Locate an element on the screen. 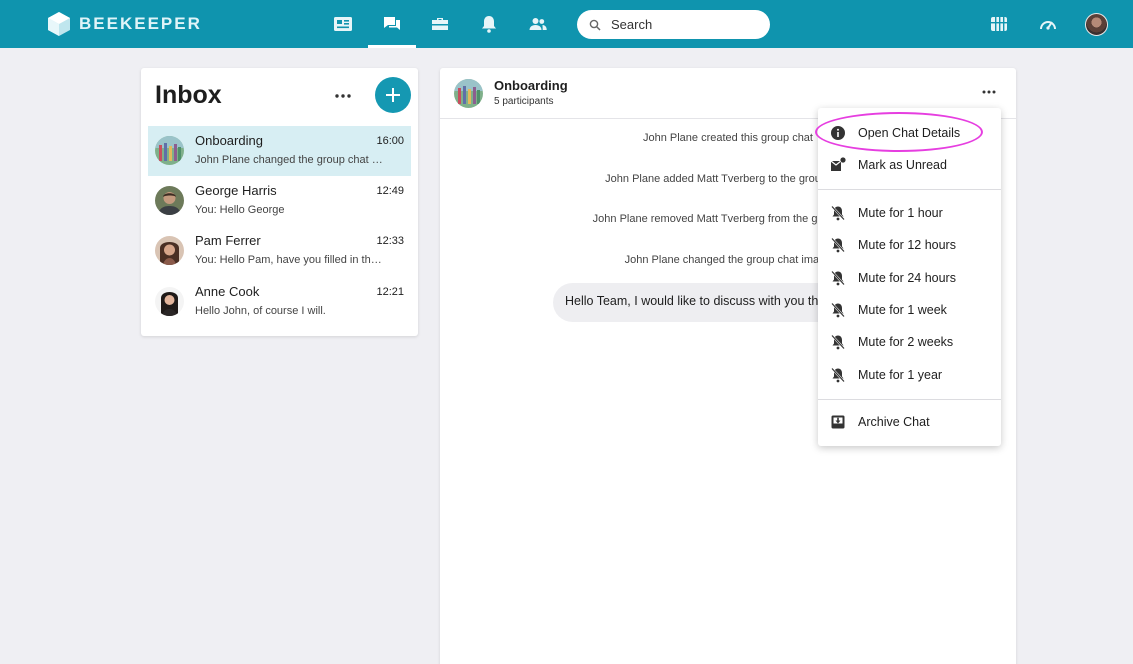  chat-preview: John Plane changed the group chat image is located at coordinates (290, 160).